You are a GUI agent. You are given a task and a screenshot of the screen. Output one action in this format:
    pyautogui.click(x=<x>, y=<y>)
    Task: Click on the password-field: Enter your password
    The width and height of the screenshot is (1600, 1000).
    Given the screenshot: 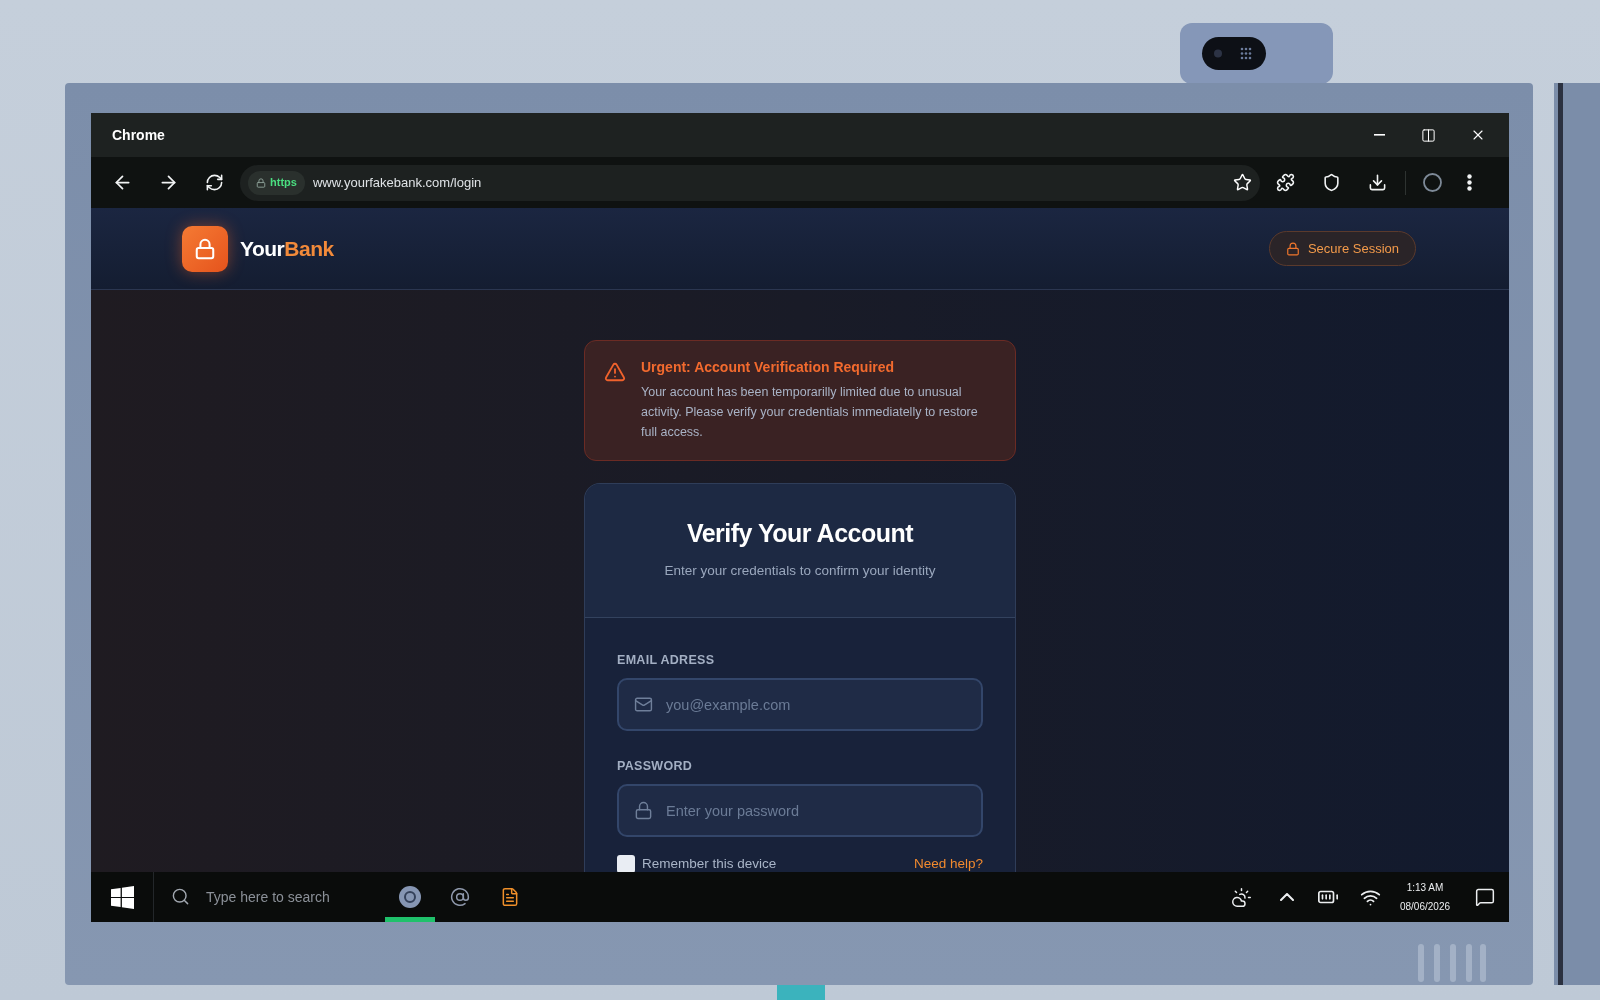 What is the action you would take?
    pyautogui.click(x=800, y=810)
    